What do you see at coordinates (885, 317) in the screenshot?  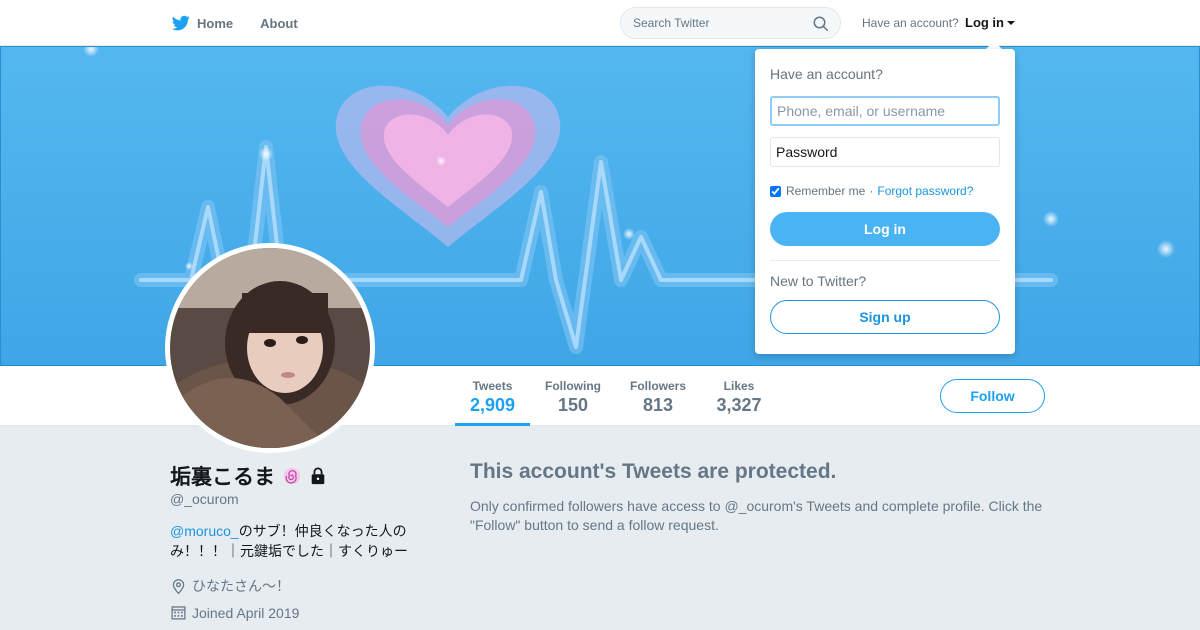 I see `signup-button: Sign up` at bounding box center [885, 317].